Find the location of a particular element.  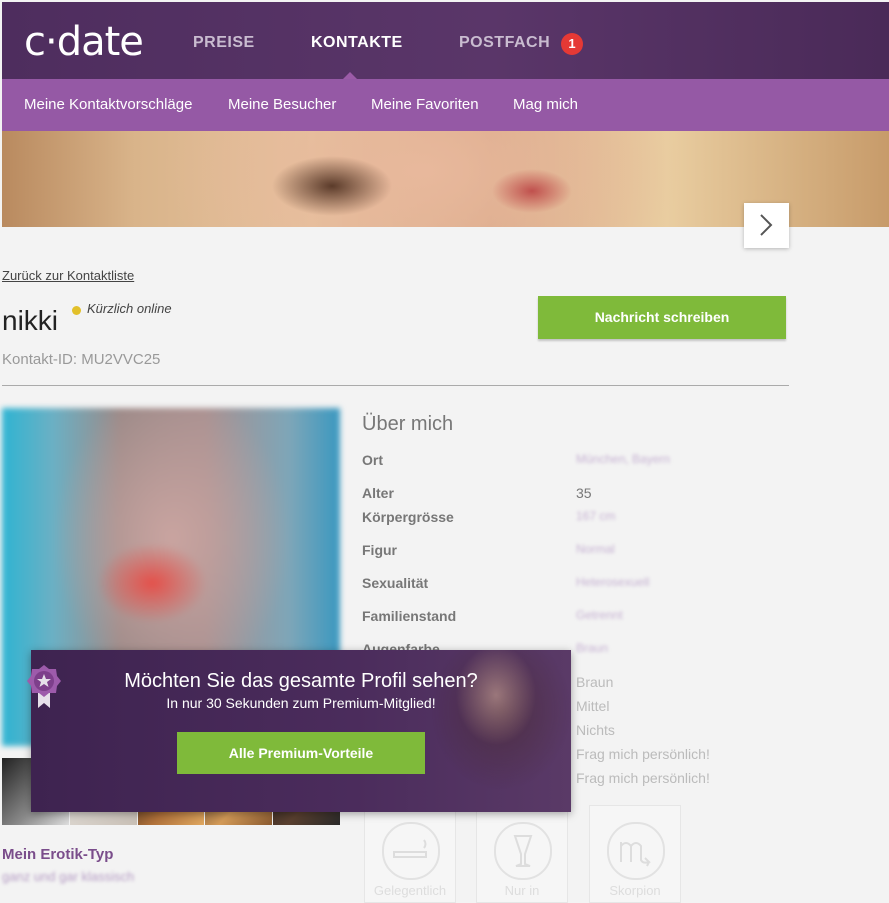

about-value-frage-1: Frag mich persönlich! is located at coordinates (643, 754).